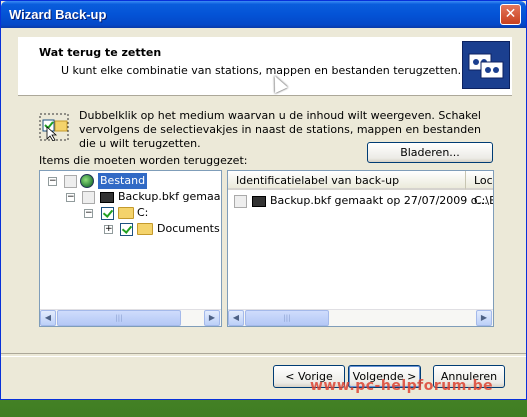 The image size is (527, 417). Describe the element at coordinates (143, 160) in the screenshot. I see `items-to-restore-label: Items die moeten worden teruggezet:` at that location.